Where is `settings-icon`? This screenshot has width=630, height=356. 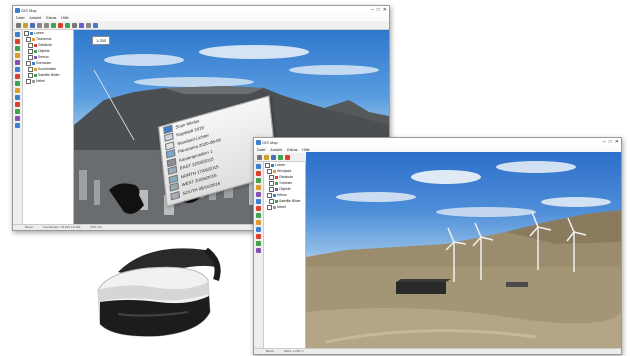 settings-icon is located at coordinates (88, 25).